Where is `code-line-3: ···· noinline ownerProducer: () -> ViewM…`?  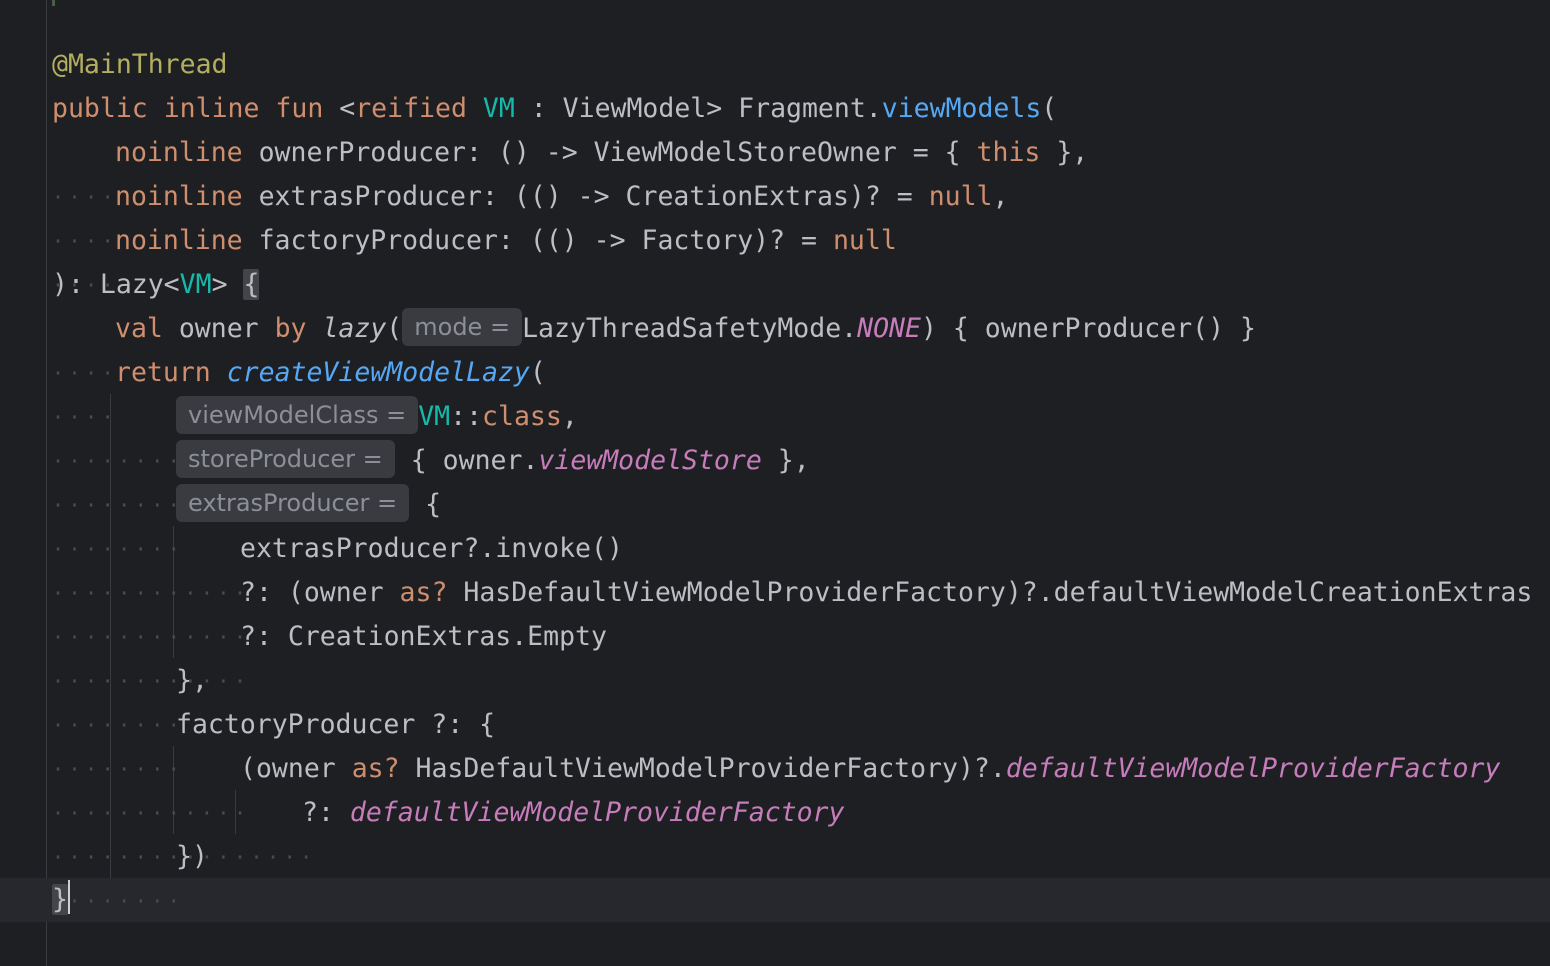
code-line-3: ···· noinline ownerProducer: () -> ViewM… is located at coordinates (544, 170).